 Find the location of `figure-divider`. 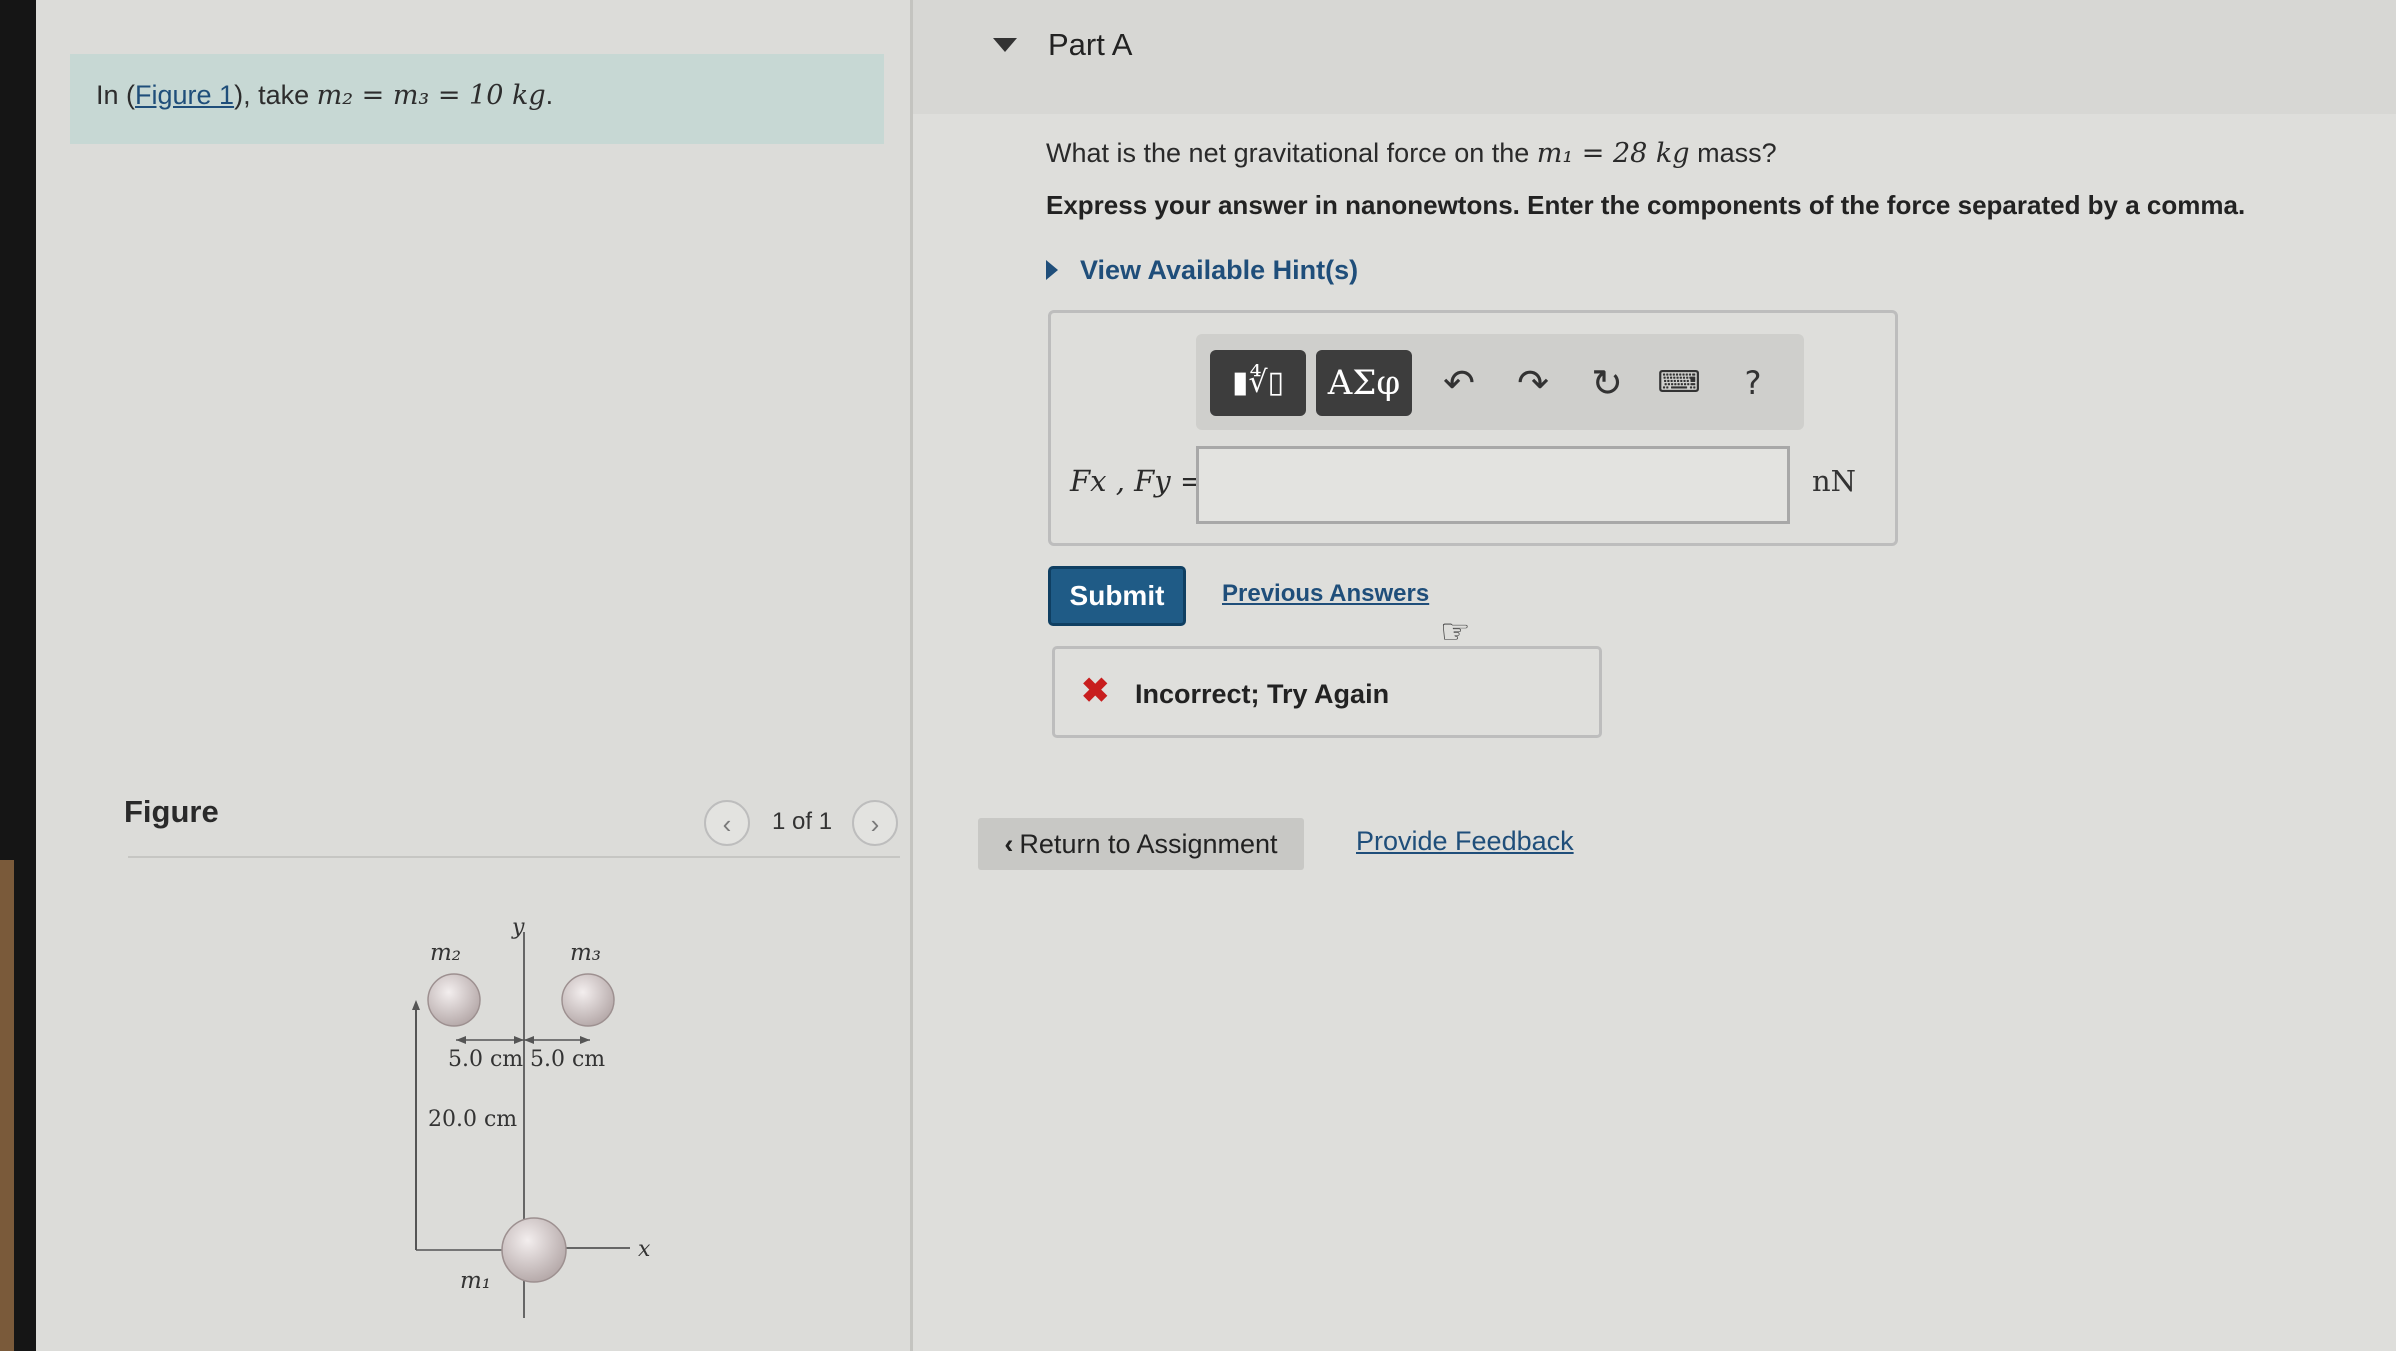

figure-divider is located at coordinates (514, 857).